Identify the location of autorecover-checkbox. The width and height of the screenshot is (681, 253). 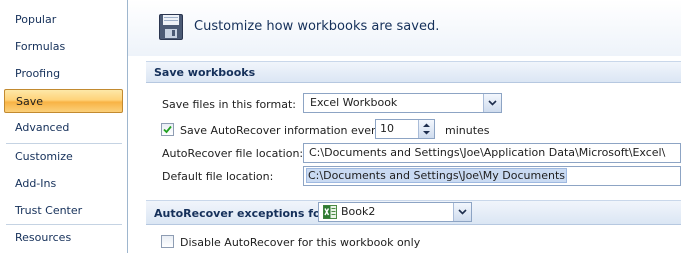
(167, 129).